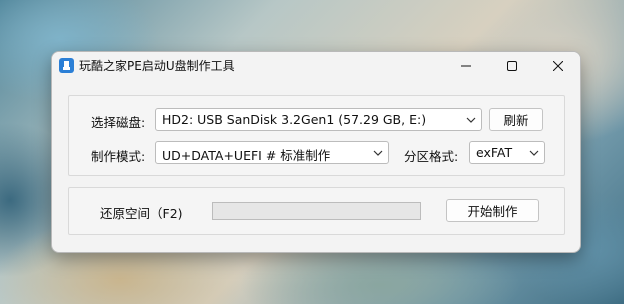 The width and height of the screenshot is (624, 304). Describe the element at coordinates (516, 119) in the screenshot. I see `refresh-button: 刷新` at that location.